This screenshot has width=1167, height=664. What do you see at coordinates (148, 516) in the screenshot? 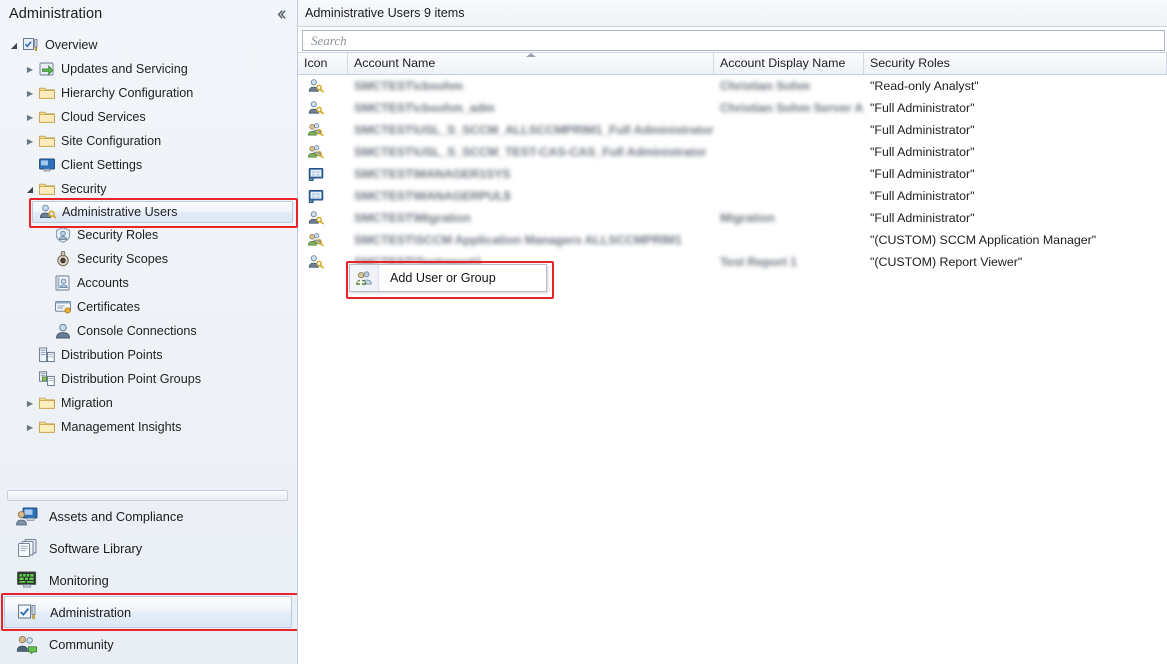
I see `workspace-button-assets-and-compliance: Assets and Compliance` at bounding box center [148, 516].